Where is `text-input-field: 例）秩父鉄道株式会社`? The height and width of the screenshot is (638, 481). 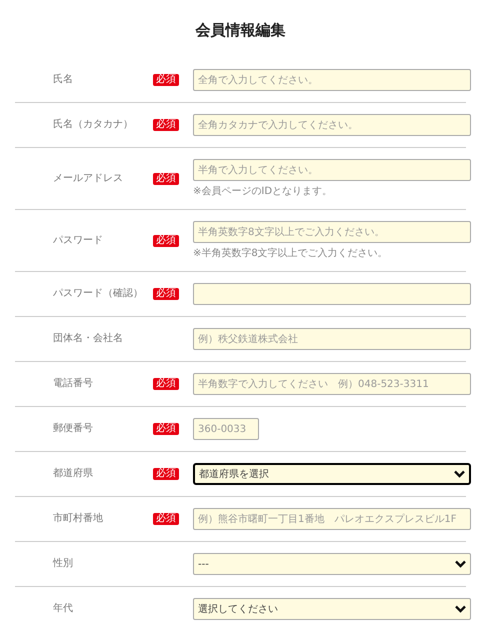 text-input-field: 例）秩父鉄道株式会社 is located at coordinates (332, 339).